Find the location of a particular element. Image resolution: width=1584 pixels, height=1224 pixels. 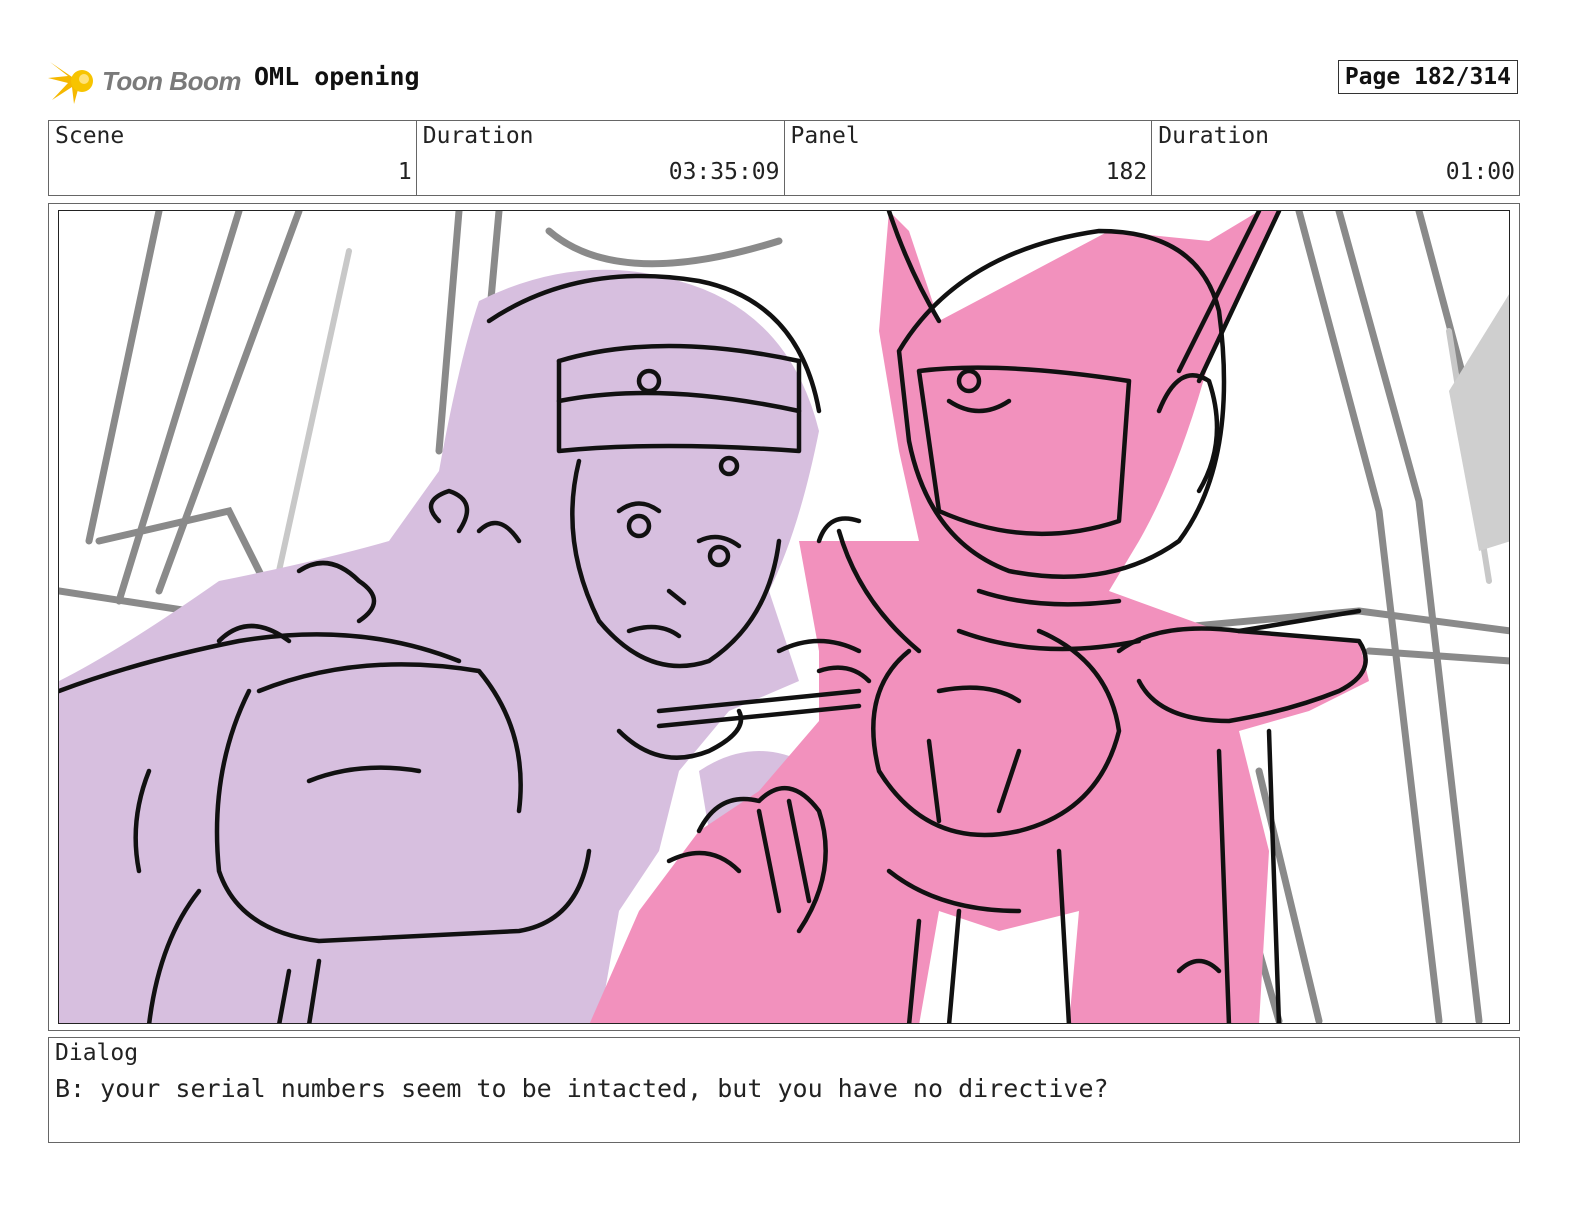

background-shadow-shape is located at coordinates (1479, 422).